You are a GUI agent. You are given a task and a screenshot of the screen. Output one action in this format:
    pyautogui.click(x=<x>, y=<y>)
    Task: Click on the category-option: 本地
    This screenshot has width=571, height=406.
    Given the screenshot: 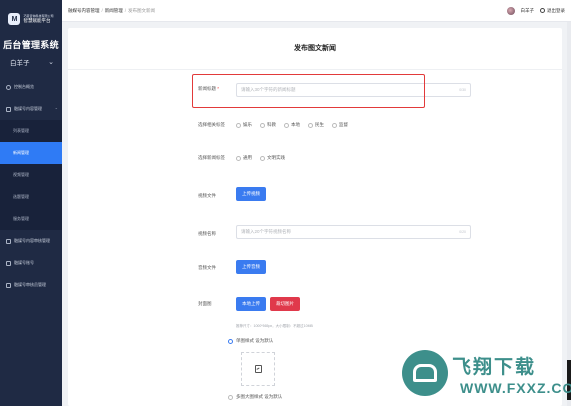 What is the action you would take?
    pyautogui.click(x=292, y=125)
    